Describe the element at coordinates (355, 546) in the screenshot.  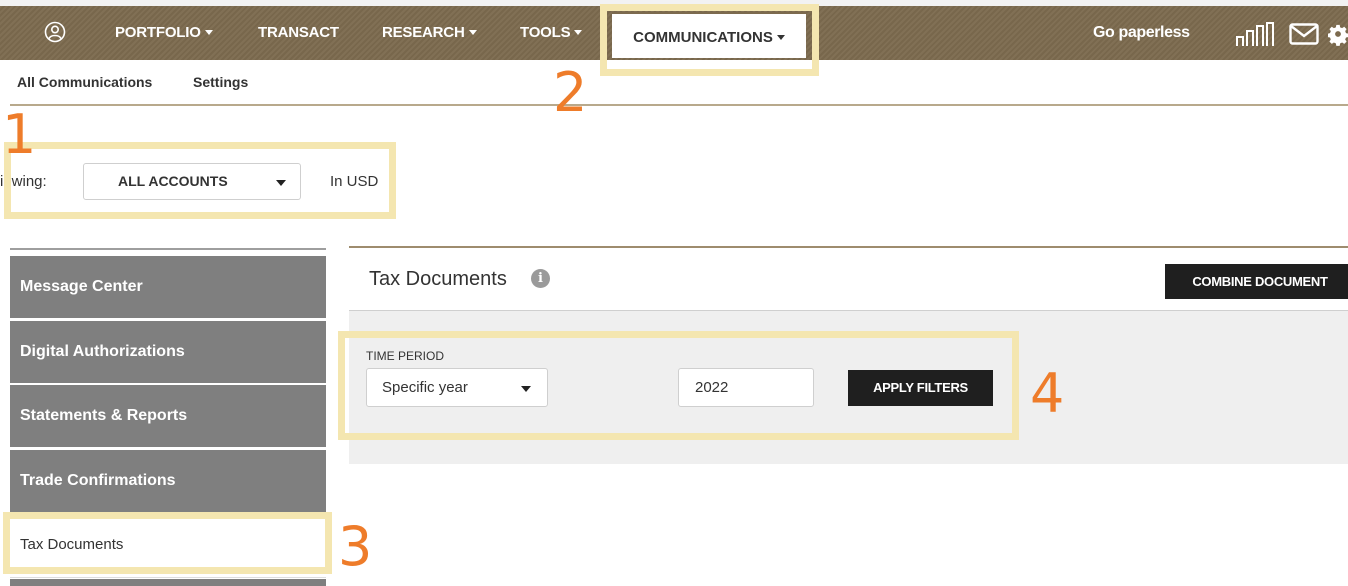
I see `callout-3: 3` at that location.